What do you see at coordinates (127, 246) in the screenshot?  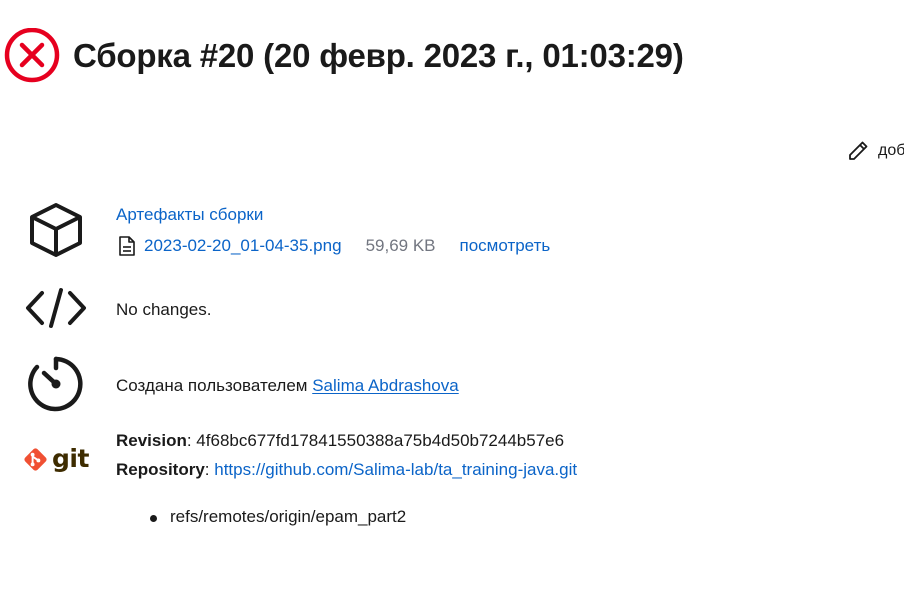 I see `document-icon` at bounding box center [127, 246].